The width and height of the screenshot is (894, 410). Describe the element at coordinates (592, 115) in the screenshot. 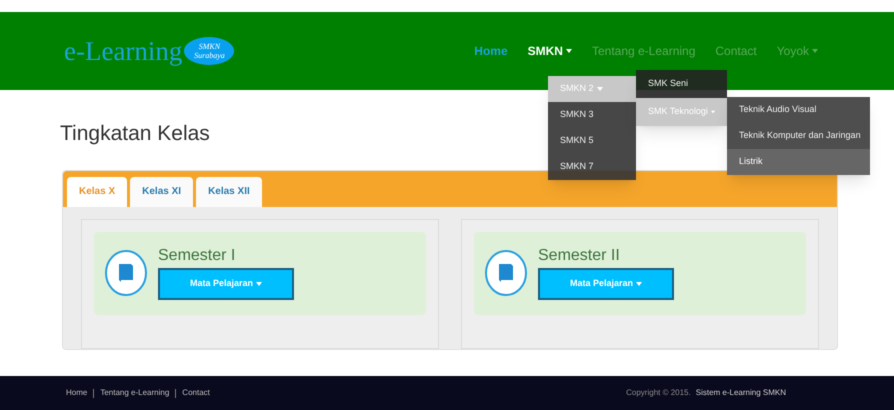

I see `menu-item: SMKN 3` at that location.